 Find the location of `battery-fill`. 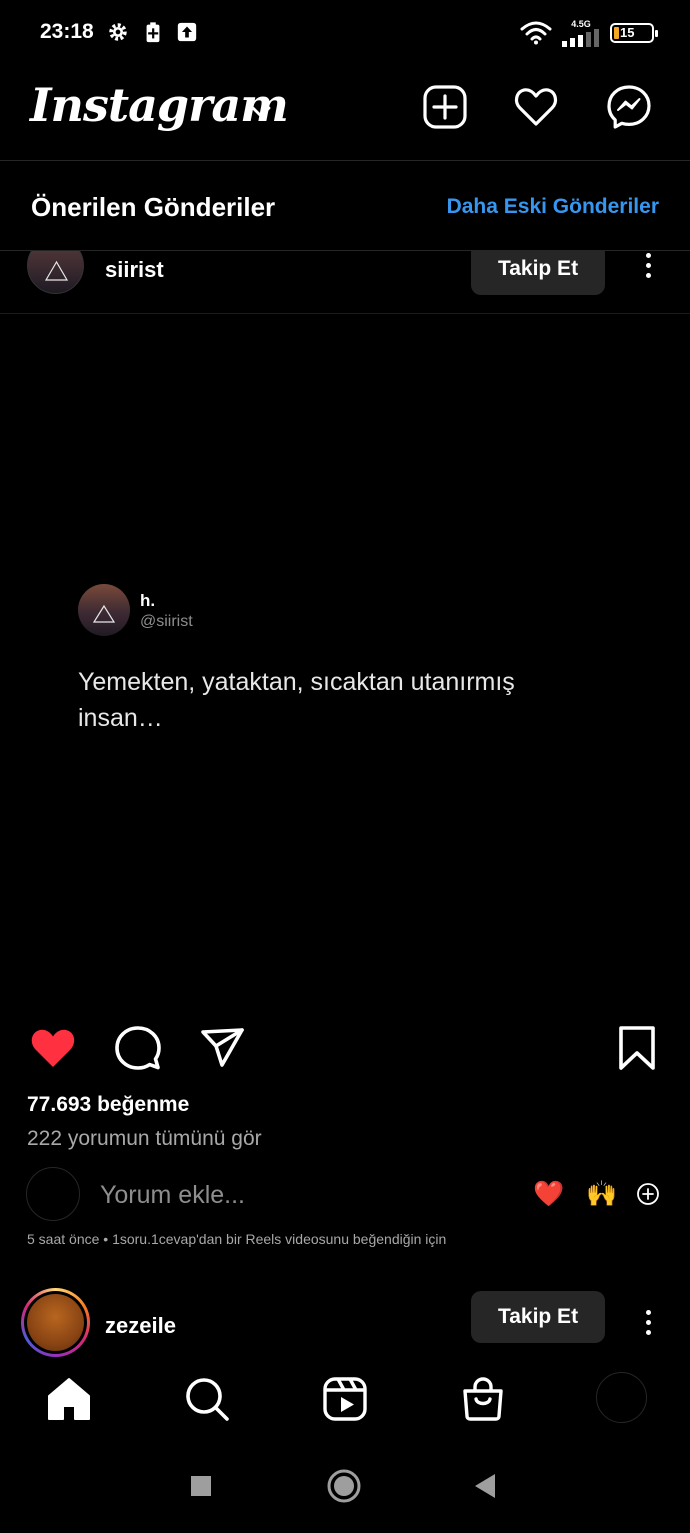

battery-fill is located at coordinates (616, 33).